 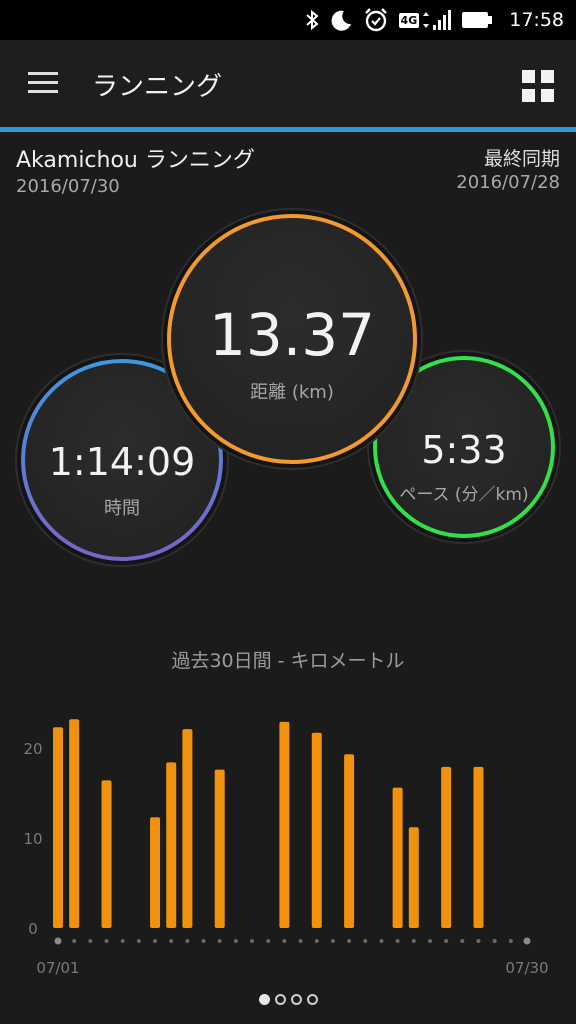 I want to click on chart-title: 過去30日間 - キロメートル, so click(x=288, y=661).